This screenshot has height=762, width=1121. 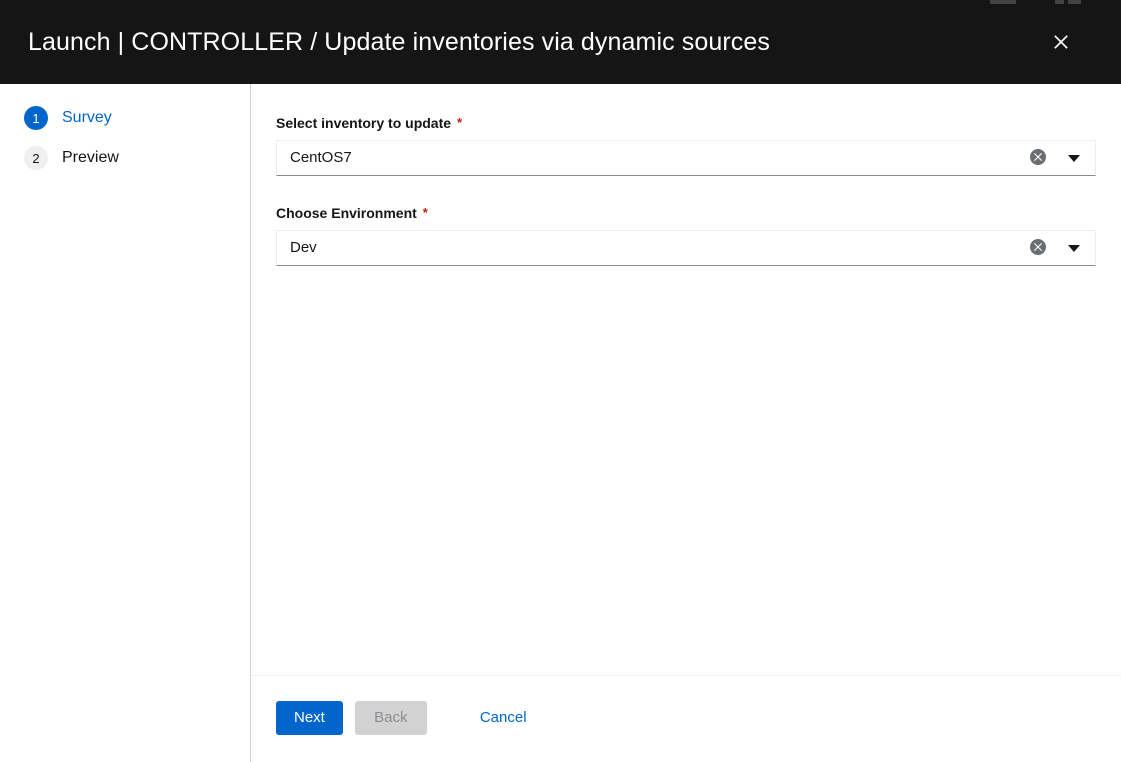 What do you see at coordinates (90, 157) in the screenshot?
I see `step-label: Preview` at bounding box center [90, 157].